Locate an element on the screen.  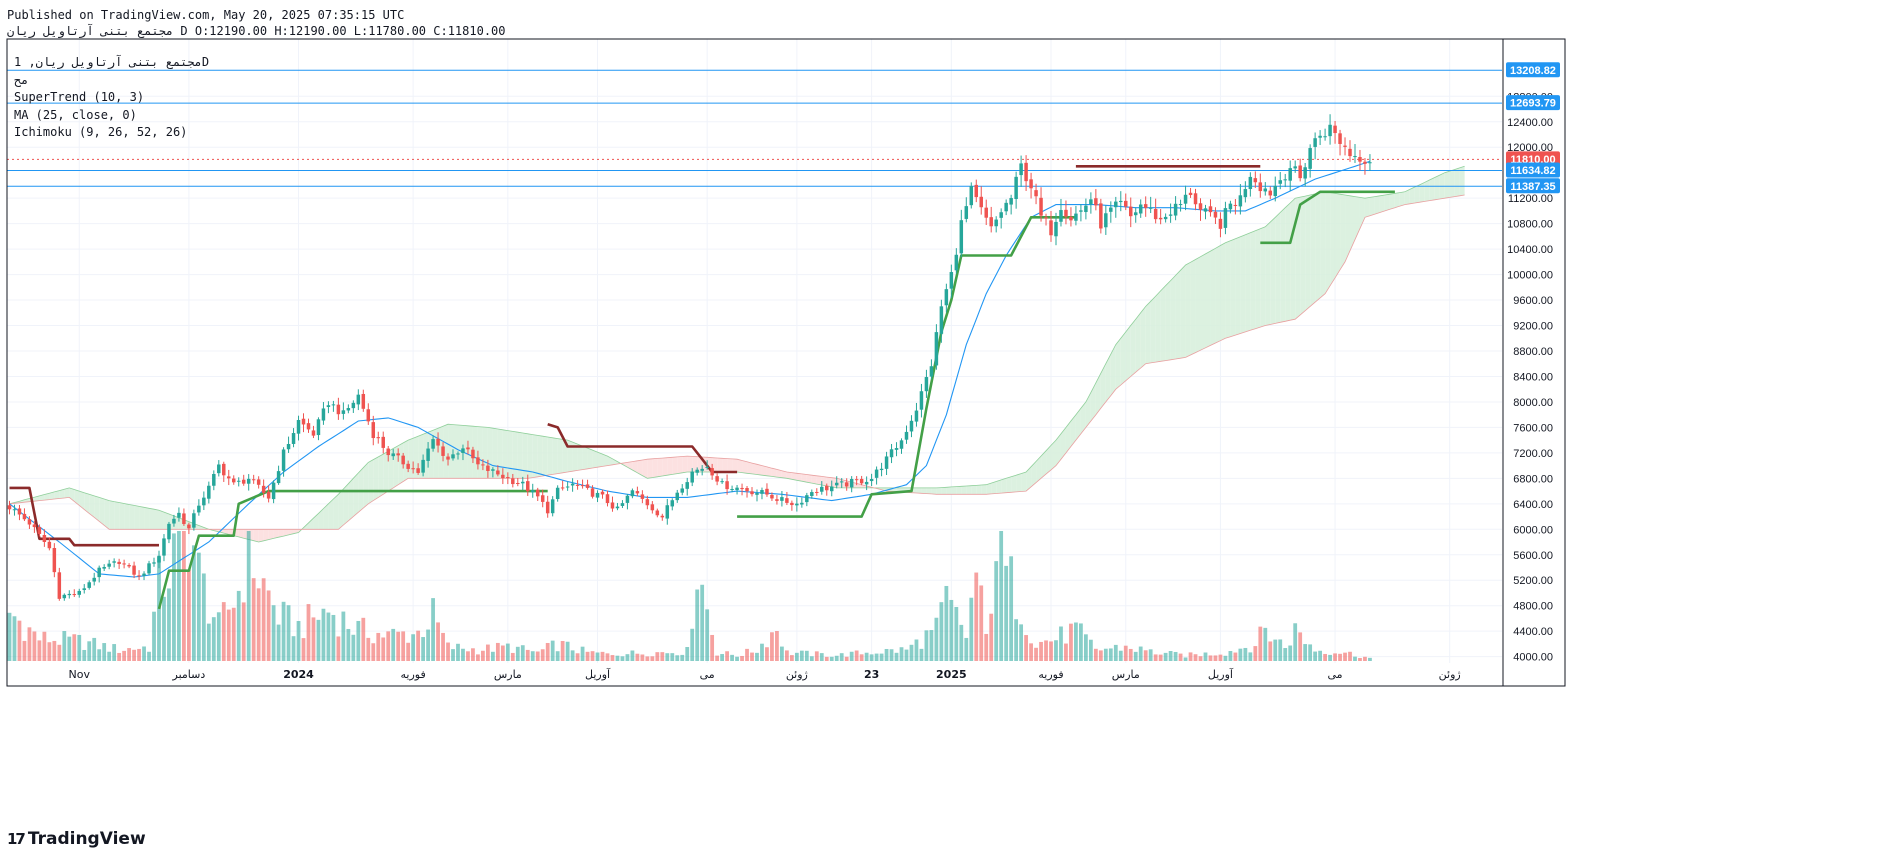
tradingview-brand: TradingView is located at coordinates (86, 839).